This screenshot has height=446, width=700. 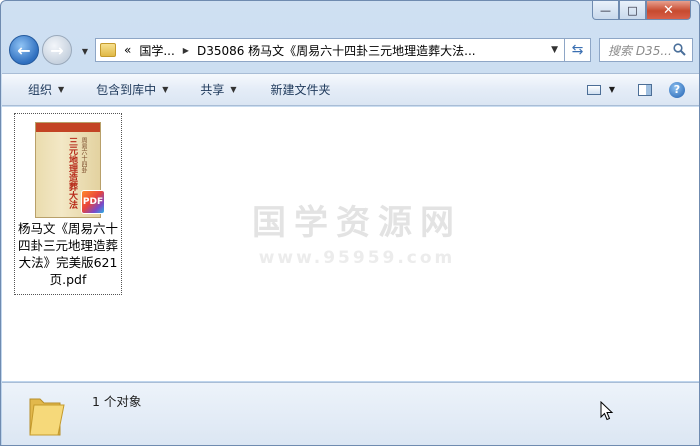 I want to click on organize-label: 组织, so click(x=40, y=90).